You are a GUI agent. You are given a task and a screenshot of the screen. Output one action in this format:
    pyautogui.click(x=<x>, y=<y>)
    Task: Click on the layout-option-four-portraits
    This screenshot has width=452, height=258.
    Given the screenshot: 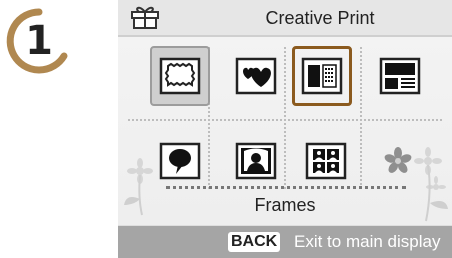 What is the action you would take?
    pyautogui.click(x=326, y=161)
    